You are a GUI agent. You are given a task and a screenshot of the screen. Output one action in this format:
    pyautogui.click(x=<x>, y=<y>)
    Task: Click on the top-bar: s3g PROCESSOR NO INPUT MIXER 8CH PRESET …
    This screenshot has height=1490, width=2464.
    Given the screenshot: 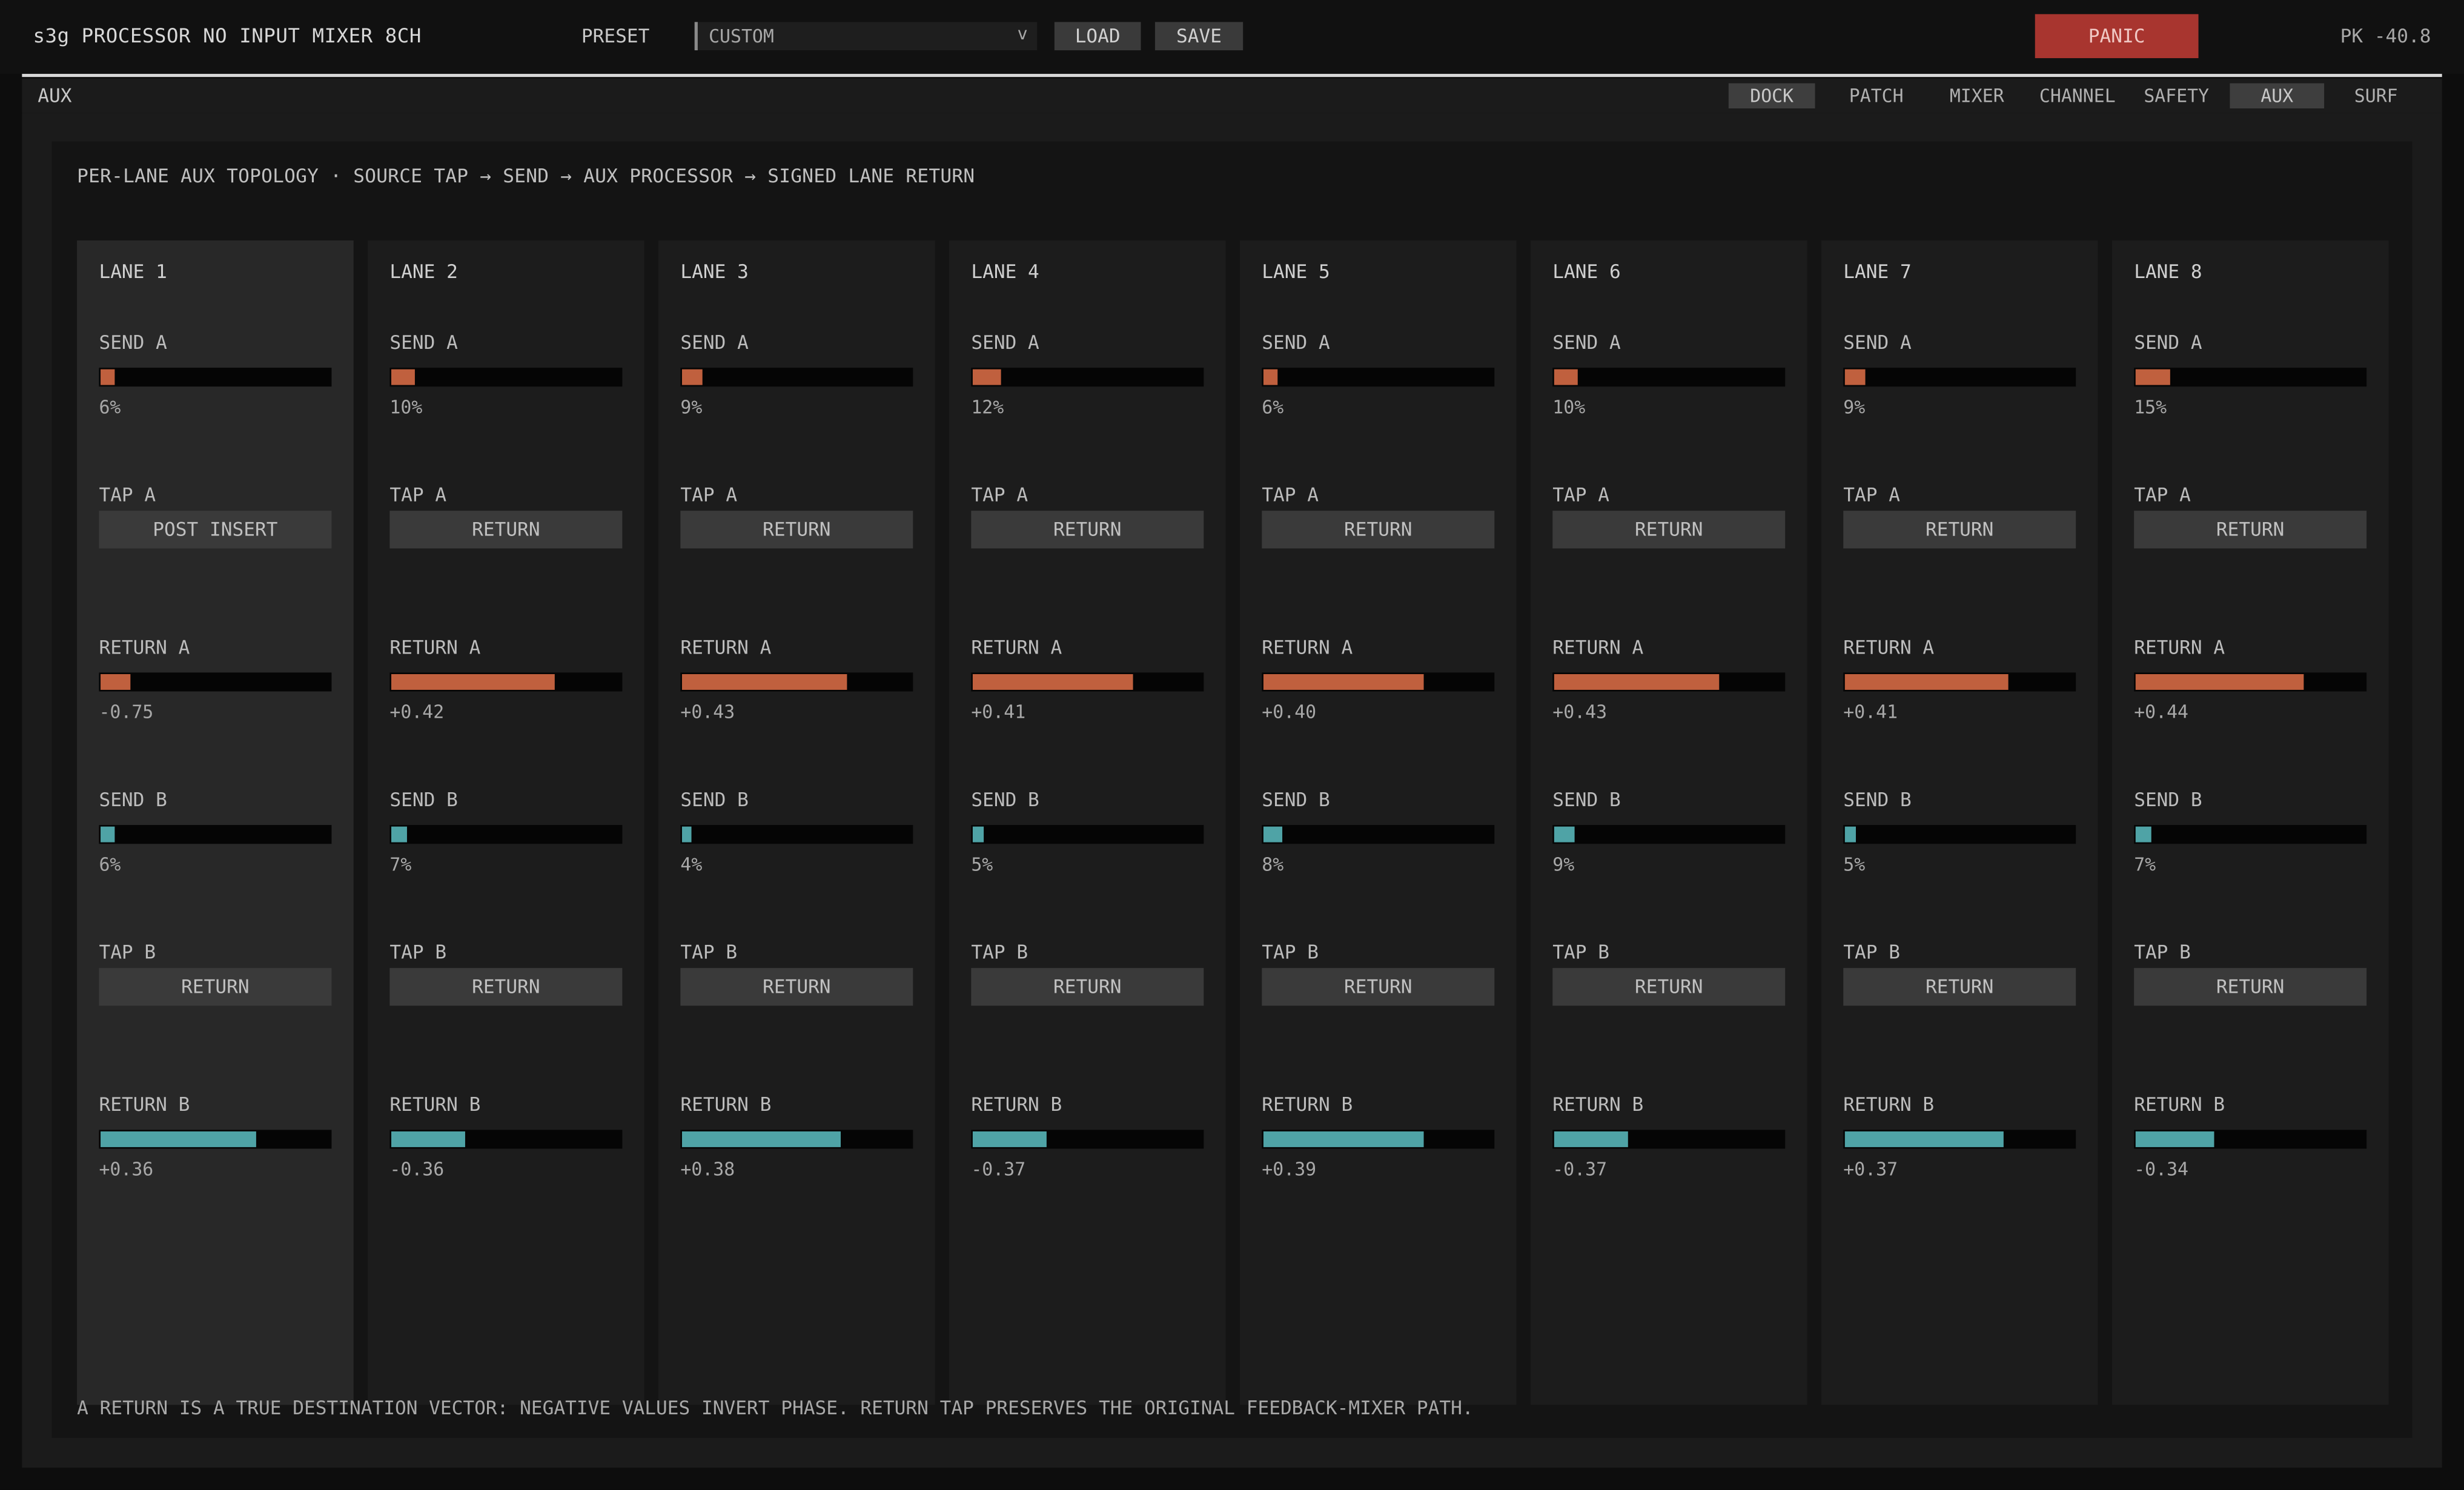 What is the action you would take?
    pyautogui.click(x=1232, y=37)
    